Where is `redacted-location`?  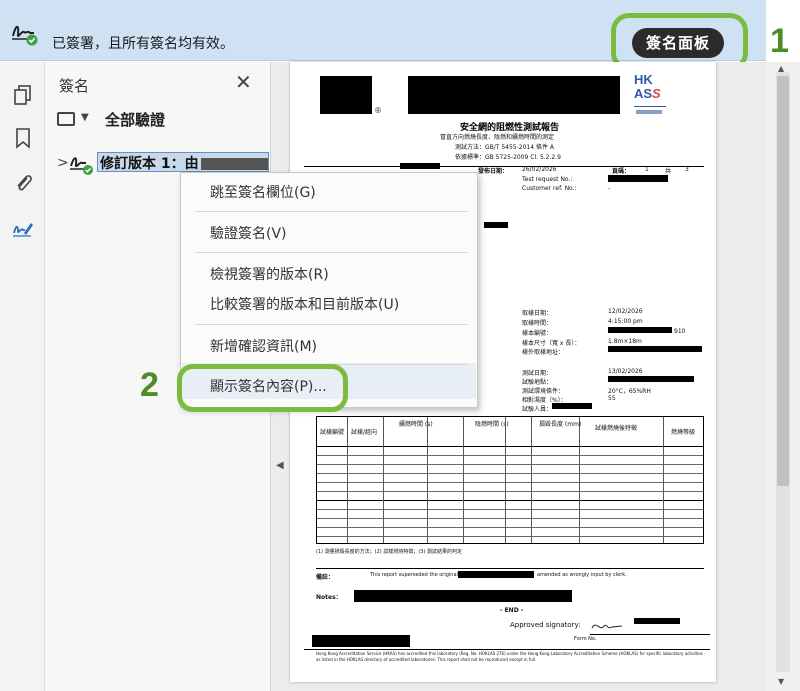 redacted-location is located at coordinates (651, 379).